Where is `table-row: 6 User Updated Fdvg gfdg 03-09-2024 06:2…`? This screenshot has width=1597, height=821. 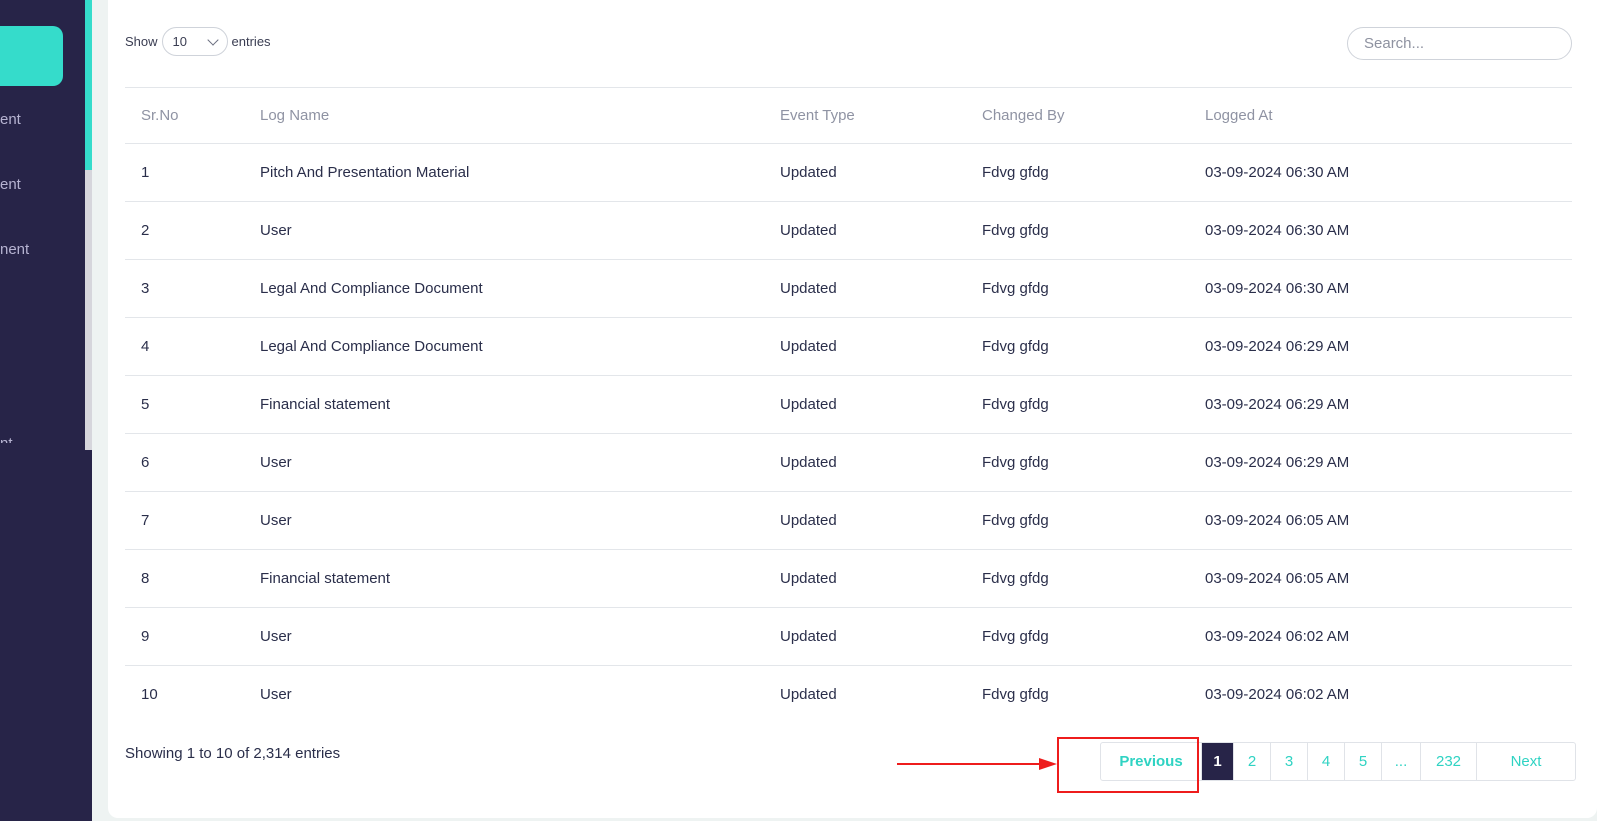 table-row: 6 User Updated Fdvg gfdg 03-09-2024 06:2… is located at coordinates (848, 462).